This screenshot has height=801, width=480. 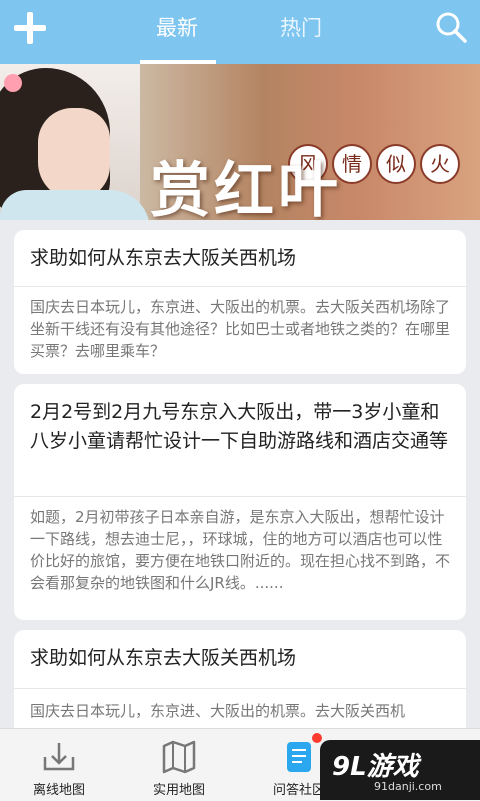 I want to click on download-tray-icon, so click(x=59, y=757).